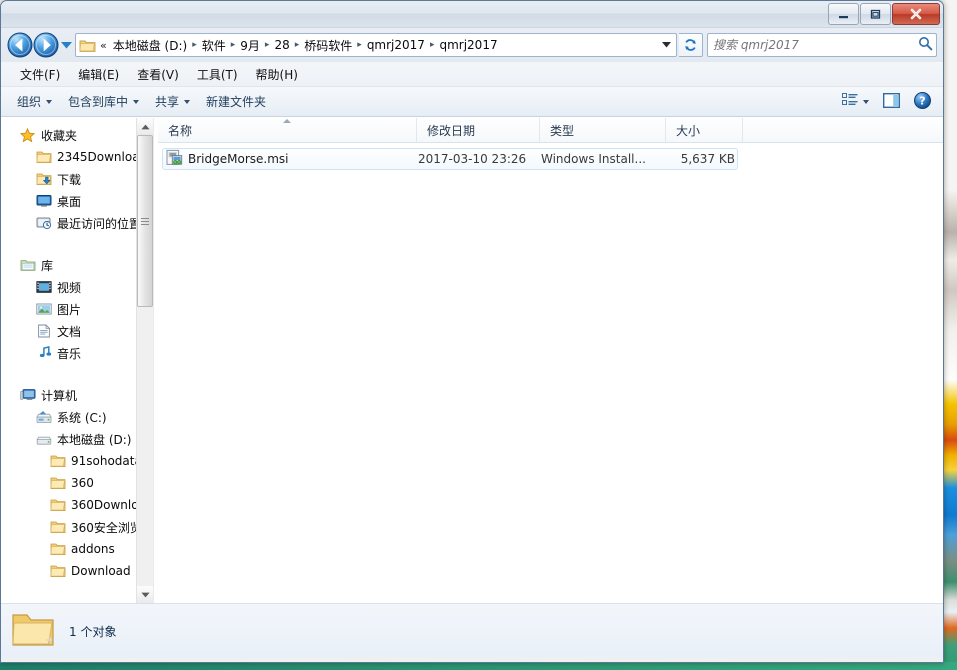  What do you see at coordinates (77, 135) in the screenshot?
I see `nav-group-favorites: 收藏夹` at bounding box center [77, 135].